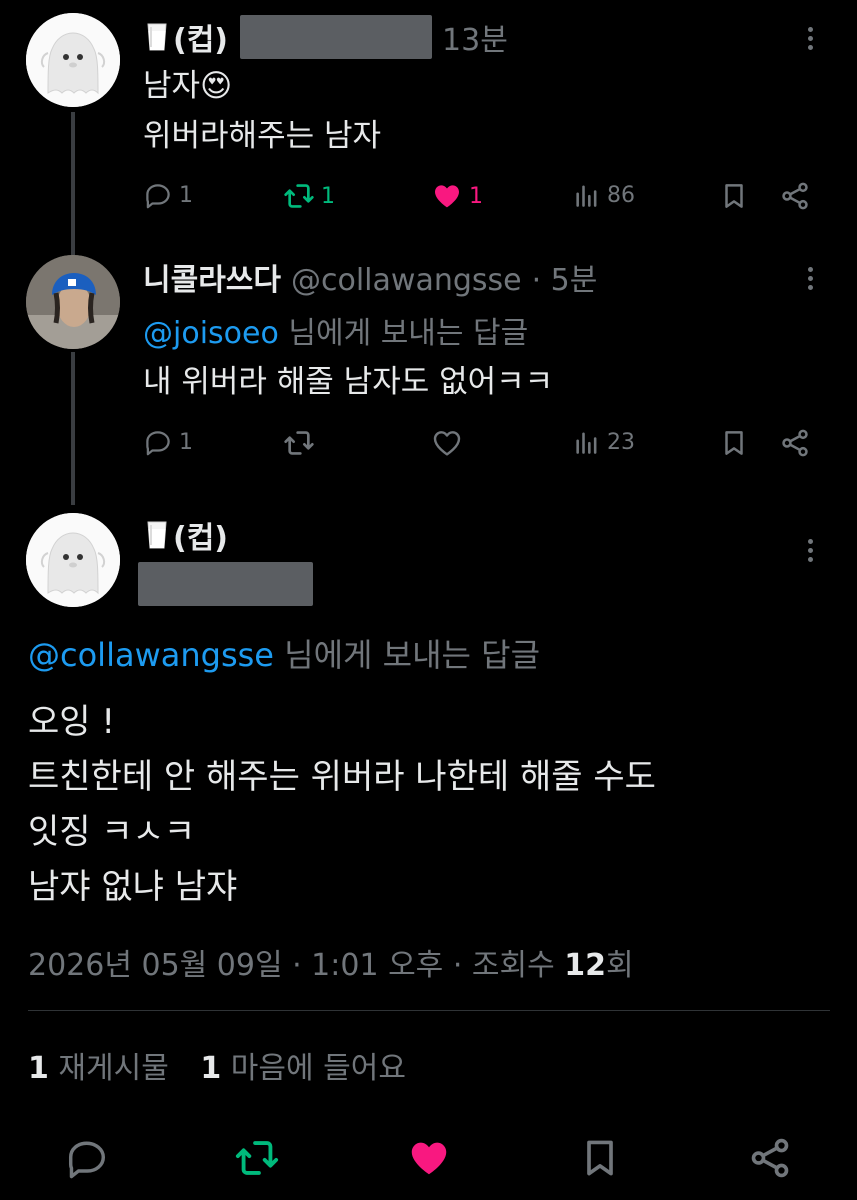  What do you see at coordinates (103, 1068) in the screenshot?
I see `reposts-stat: 1 재게시물` at bounding box center [103, 1068].